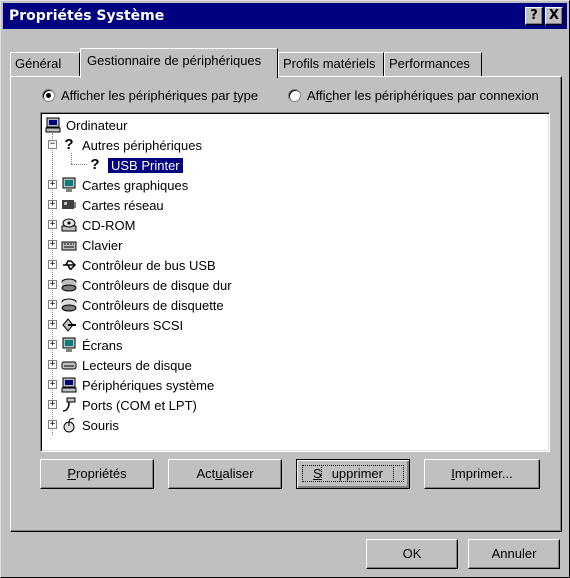 This screenshot has height=578, width=570. I want to click on tree-node: Écrans, so click(91, 345).